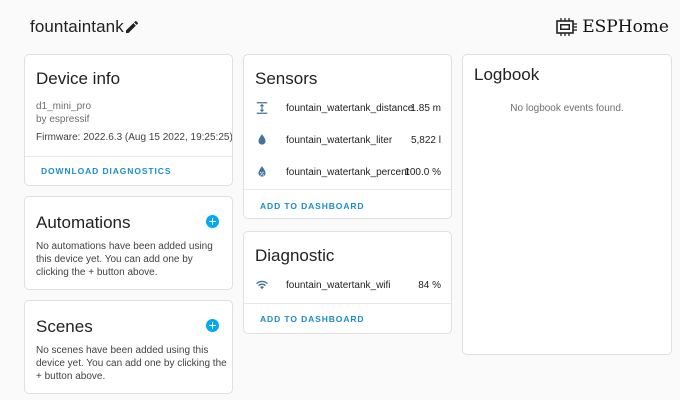 The width and height of the screenshot is (680, 400). Describe the element at coordinates (422, 172) in the screenshot. I see `sensor-value: 100.0 %` at that location.